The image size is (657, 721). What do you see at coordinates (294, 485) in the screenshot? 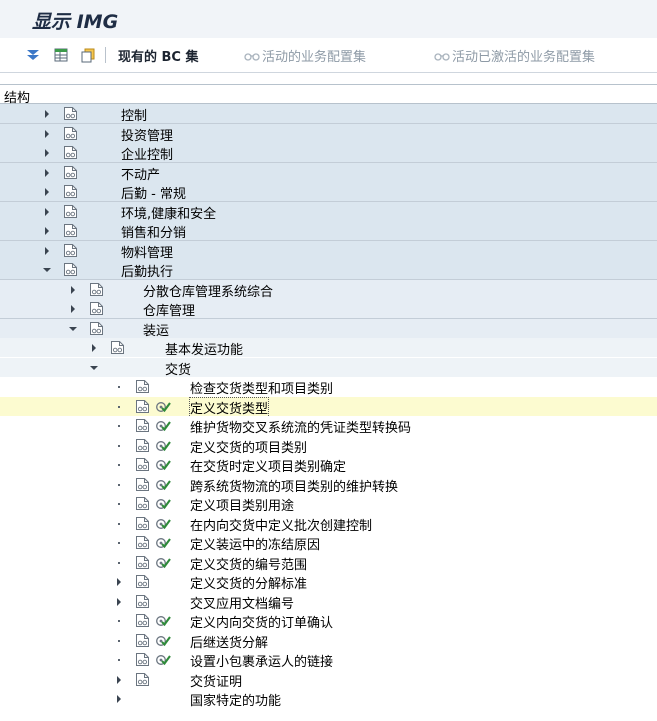
I see `tree-node-label: 跨系统货物流的项目类别的维护转换` at bounding box center [294, 485].